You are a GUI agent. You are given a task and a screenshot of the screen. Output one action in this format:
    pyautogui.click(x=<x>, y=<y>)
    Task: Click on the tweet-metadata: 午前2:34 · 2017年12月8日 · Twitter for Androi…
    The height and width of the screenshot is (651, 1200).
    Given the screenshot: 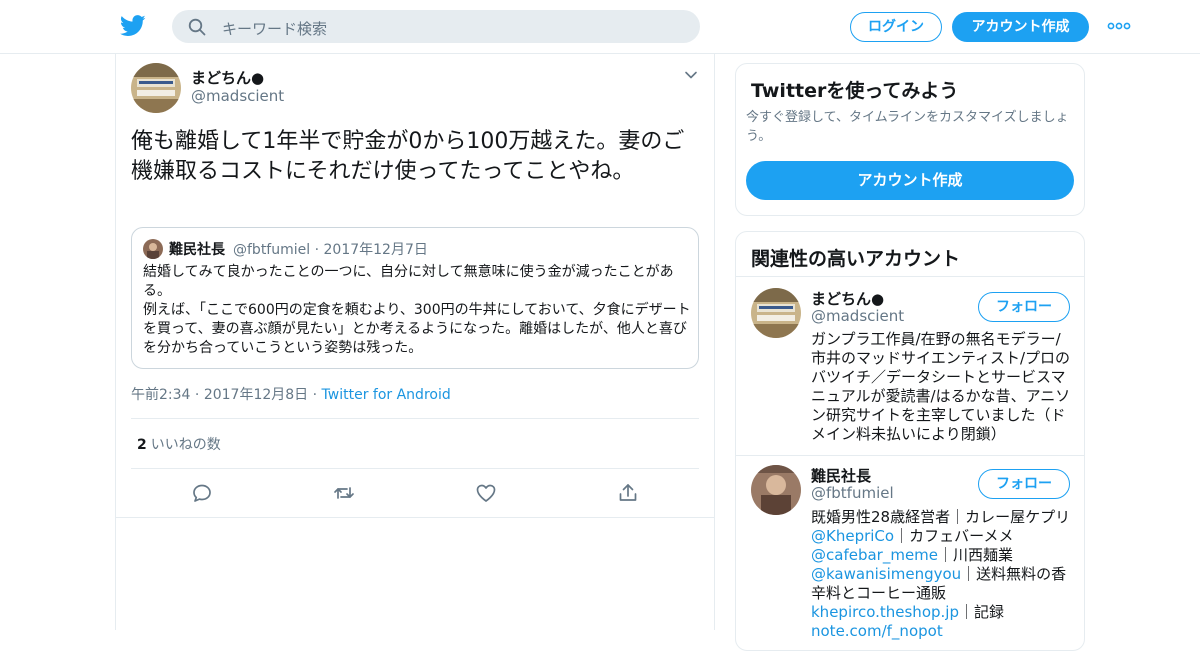 What is the action you would take?
    pyautogui.click(x=291, y=394)
    